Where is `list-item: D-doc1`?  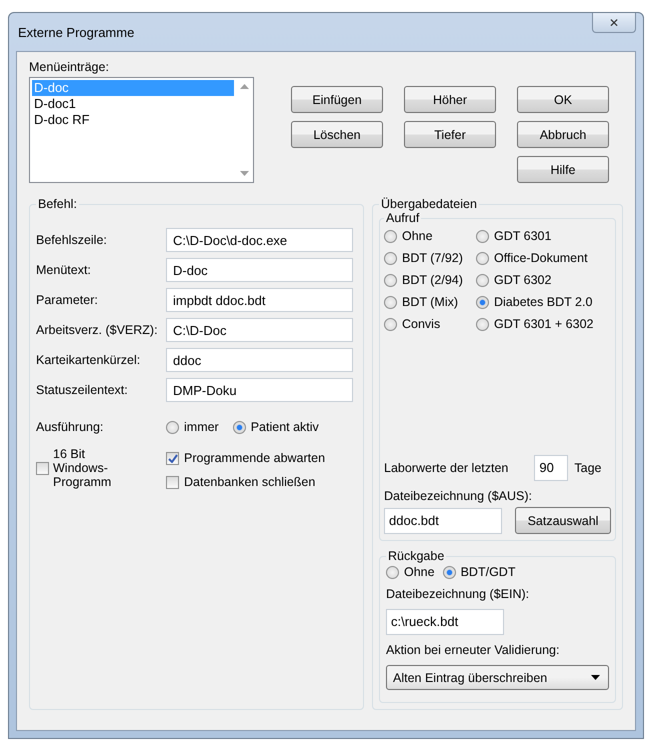 list-item: D-doc1 is located at coordinates (133, 104).